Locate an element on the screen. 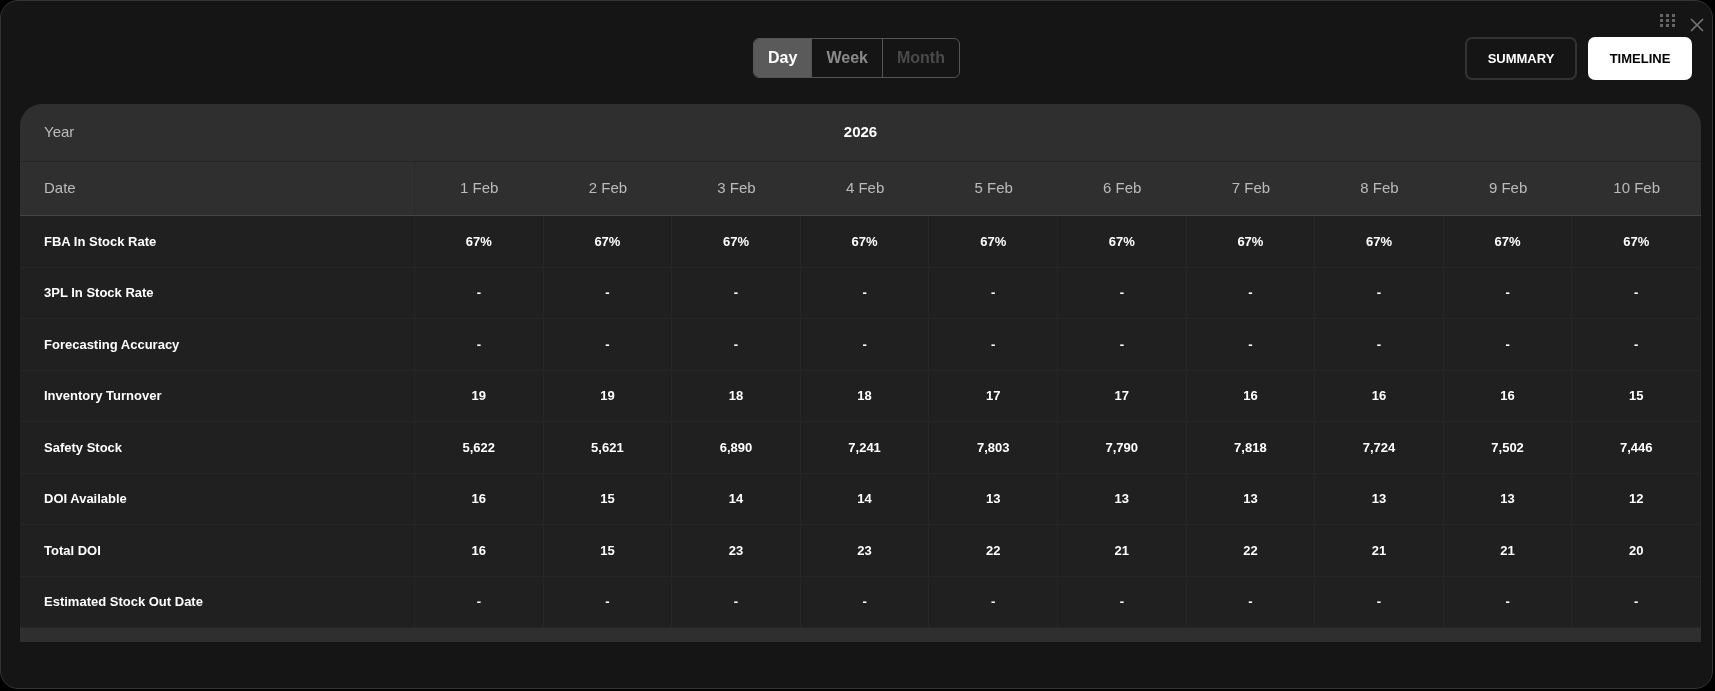 This screenshot has width=1715, height=691. row-label: Inventory Turnover is located at coordinates (103, 396).